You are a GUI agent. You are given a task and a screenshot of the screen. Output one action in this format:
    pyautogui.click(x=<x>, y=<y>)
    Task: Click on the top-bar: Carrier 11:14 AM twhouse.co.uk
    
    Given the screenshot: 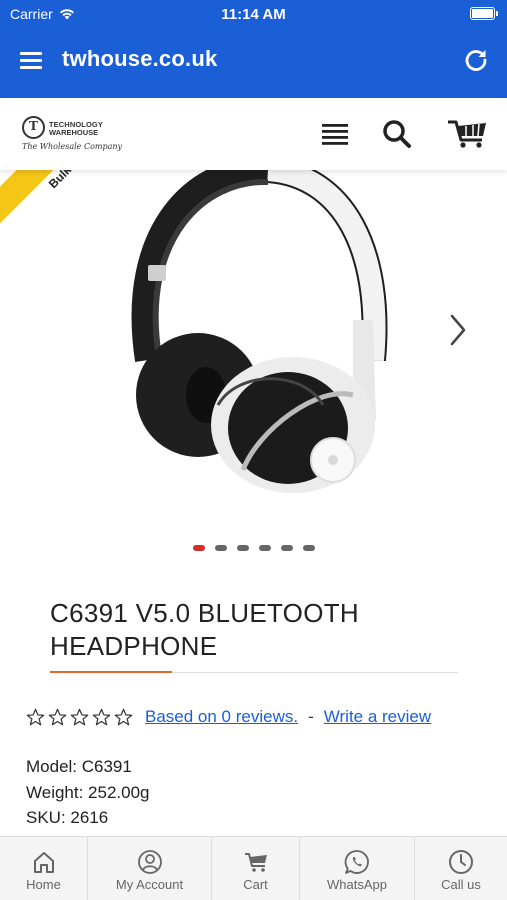 What is the action you would take?
    pyautogui.click(x=253, y=49)
    